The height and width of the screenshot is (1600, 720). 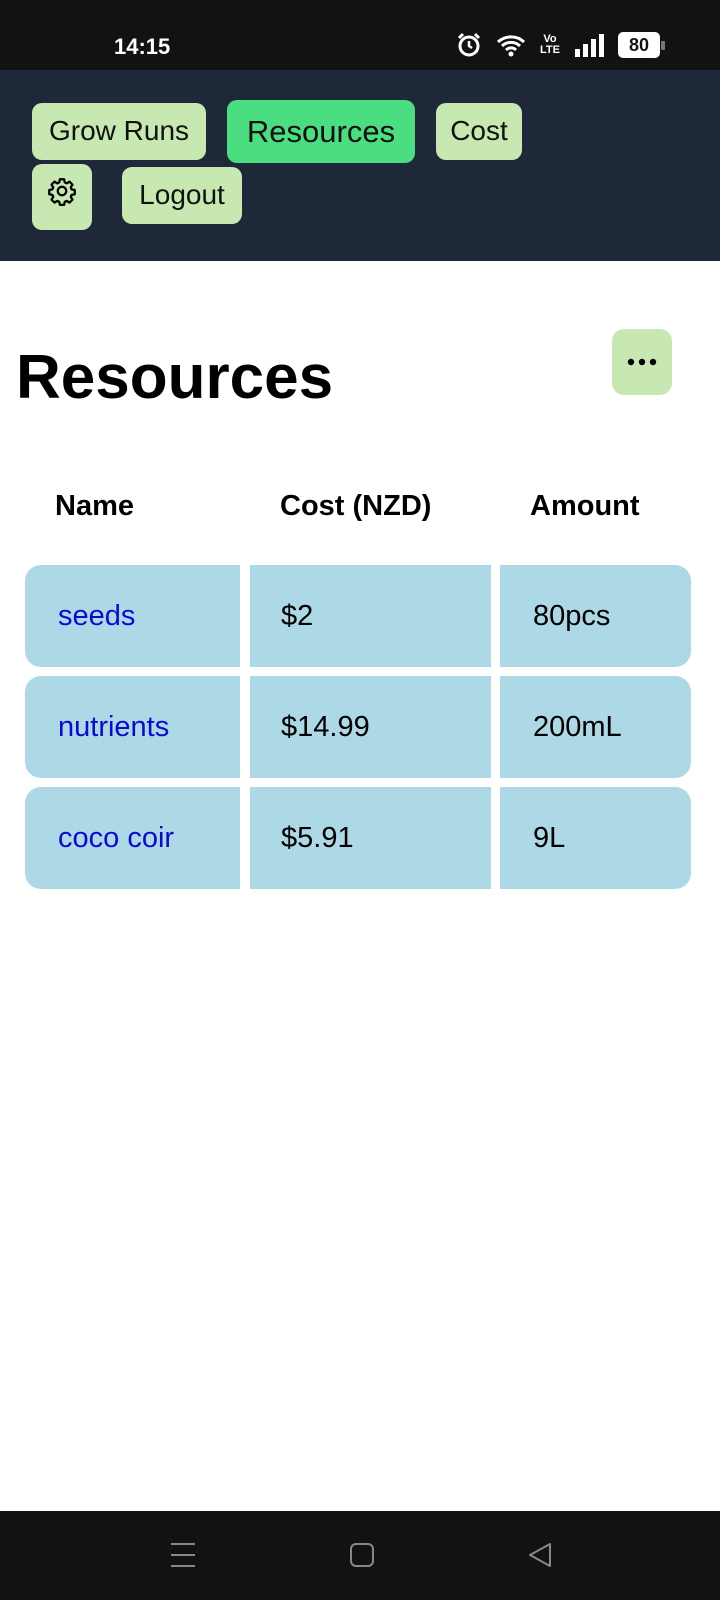 What do you see at coordinates (321, 131) in the screenshot?
I see `nav-resources-button: Resources` at bounding box center [321, 131].